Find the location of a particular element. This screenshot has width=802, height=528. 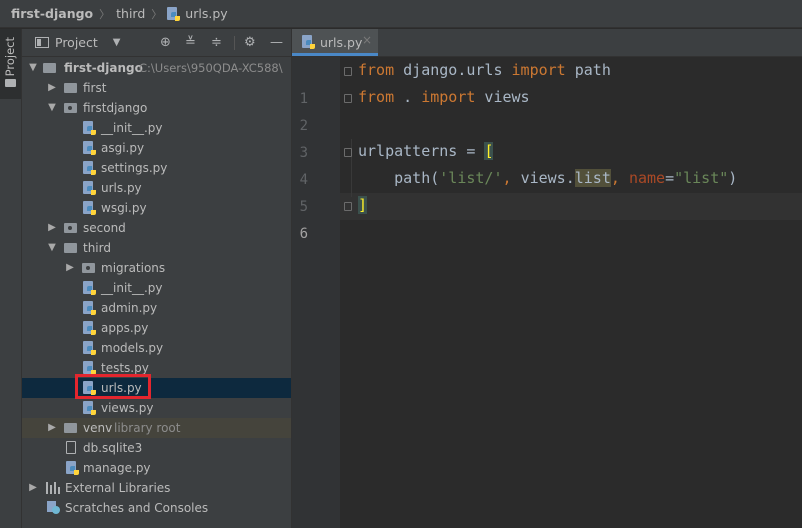

line-number: 2 is located at coordinates (303, 126).